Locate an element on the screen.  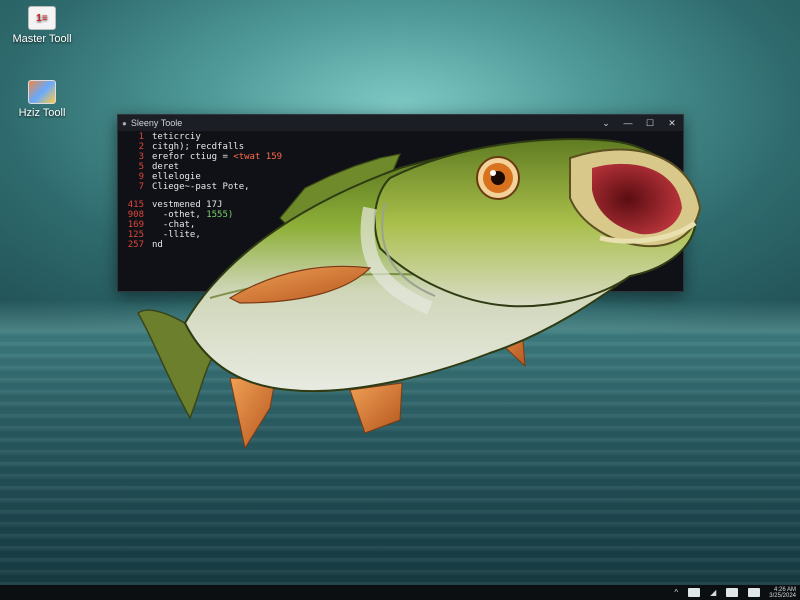
clock-time: 4:26 AM is located at coordinates (784, 589).